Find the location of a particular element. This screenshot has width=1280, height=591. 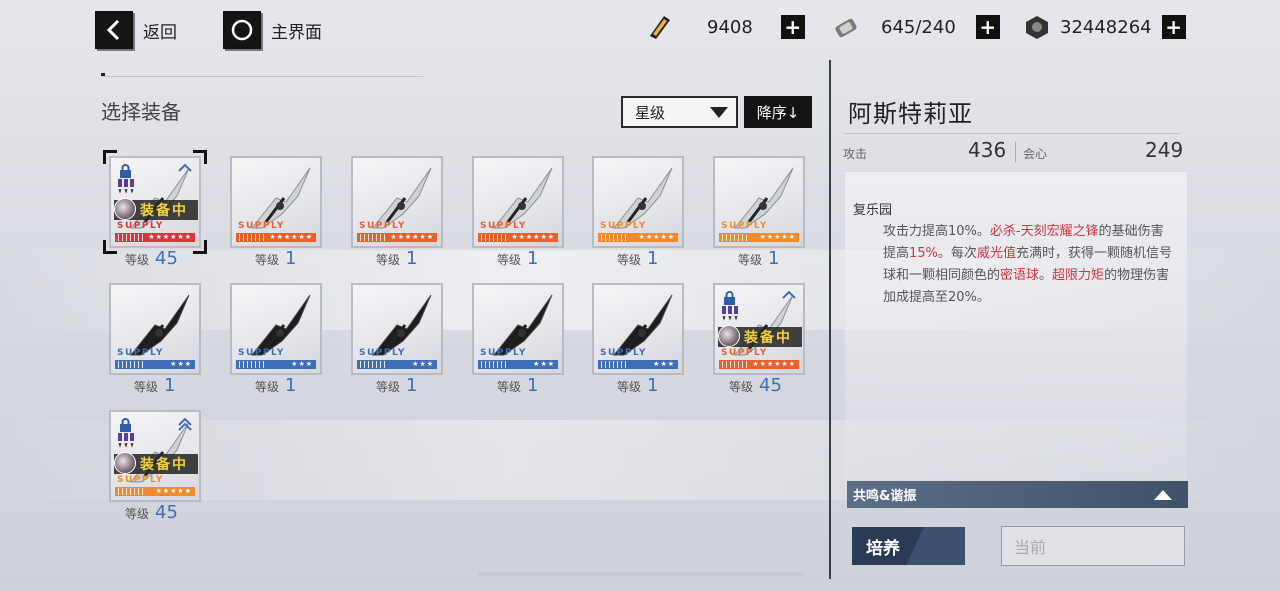

add-coin-button: + is located at coordinates (1173, 27).